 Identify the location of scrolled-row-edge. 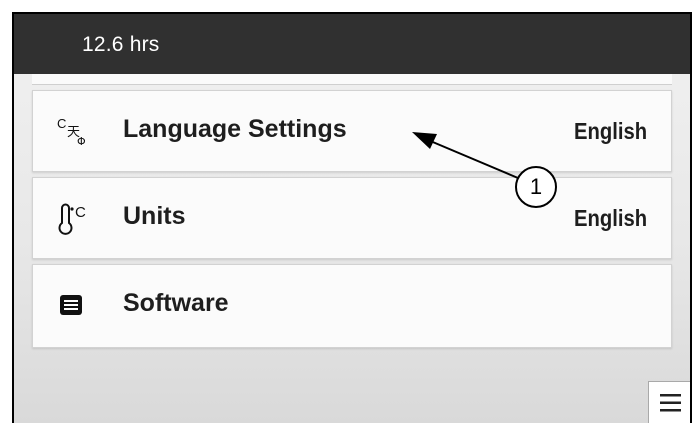
(352, 79).